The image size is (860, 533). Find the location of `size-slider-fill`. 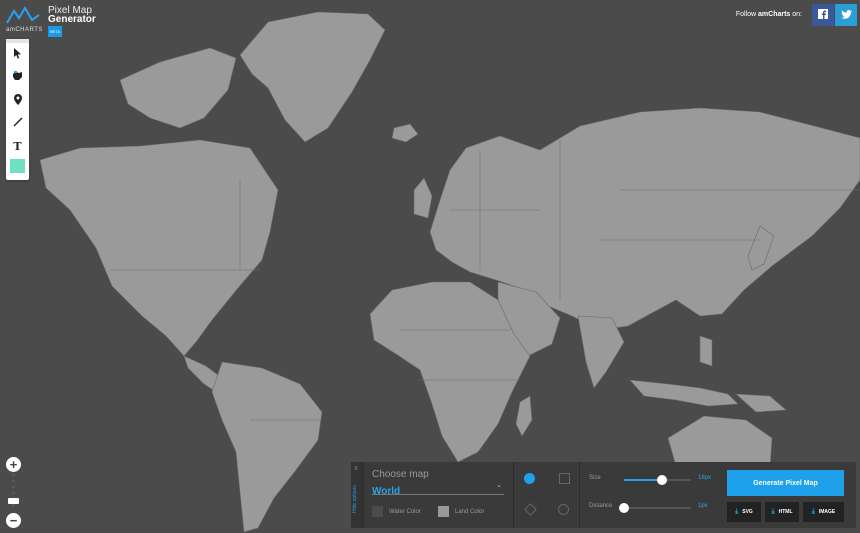

size-slider-fill is located at coordinates (643, 480).